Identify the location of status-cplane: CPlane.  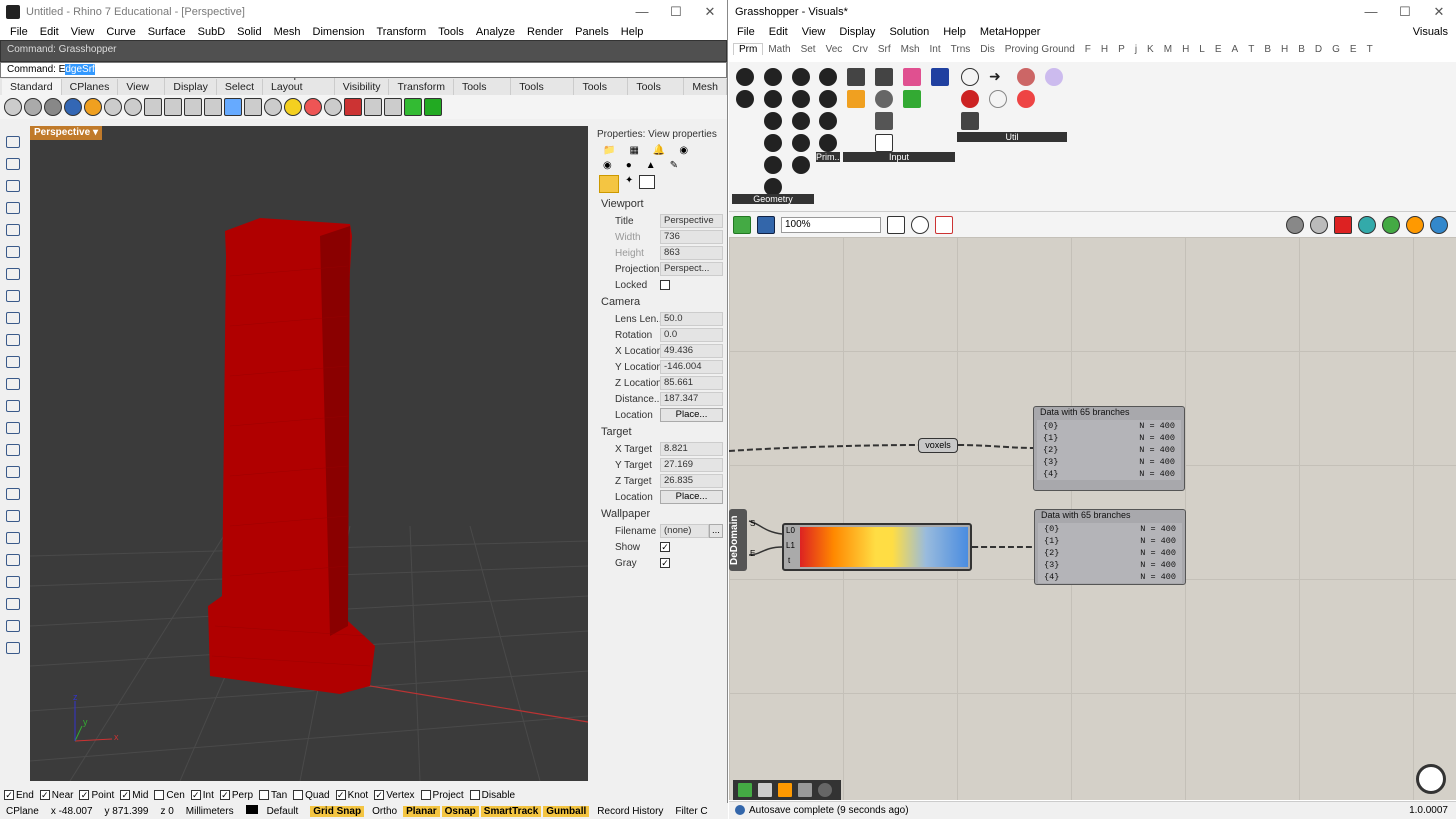
(22, 811).